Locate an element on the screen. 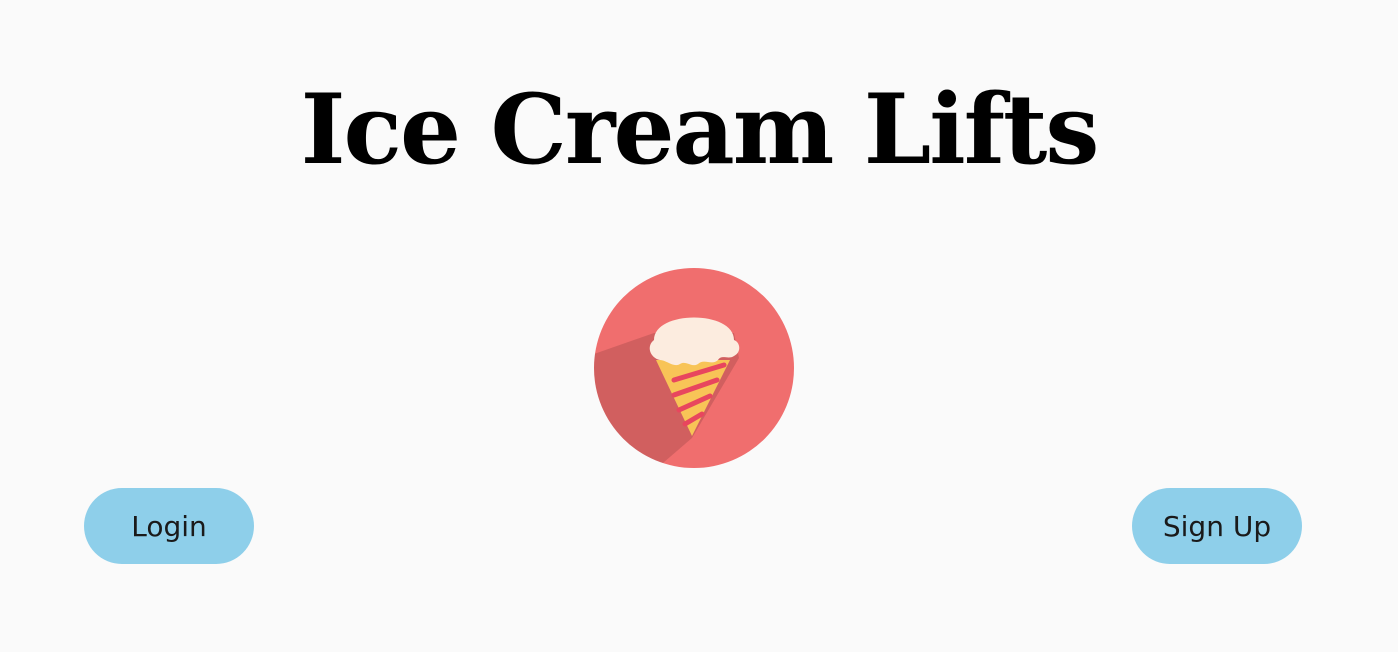 This screenshot has height=652, width=1398. sign-up-button: Sign Up is located at coordinates (1217, 526).